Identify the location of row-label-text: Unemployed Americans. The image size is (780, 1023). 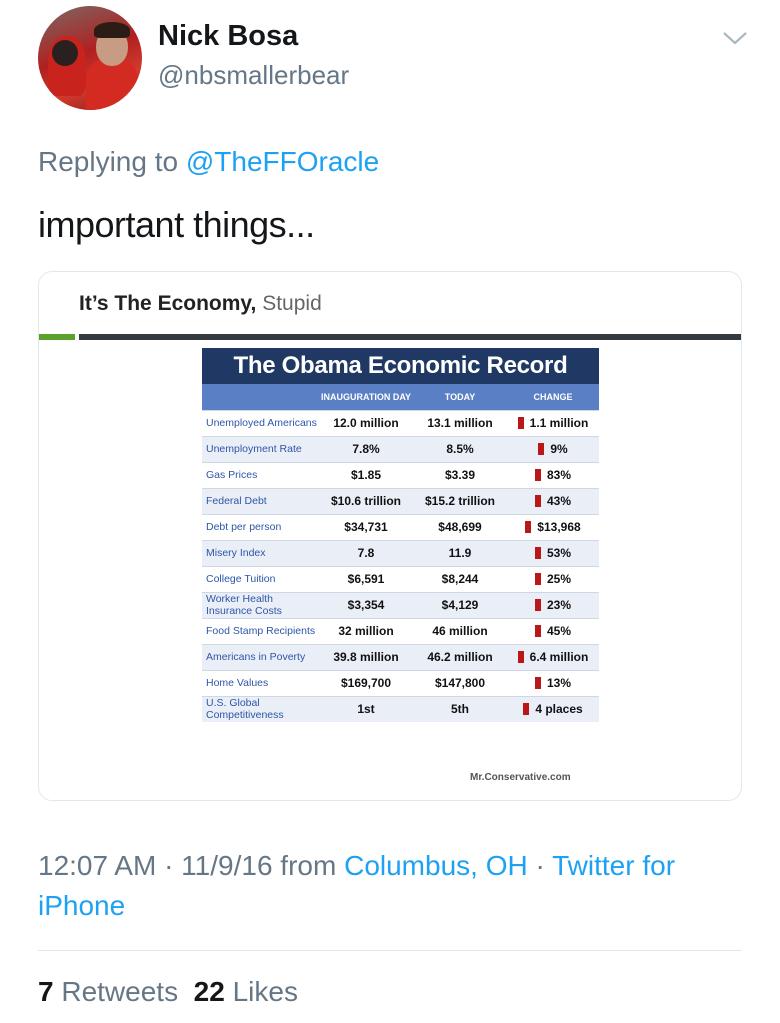
(261, 423).